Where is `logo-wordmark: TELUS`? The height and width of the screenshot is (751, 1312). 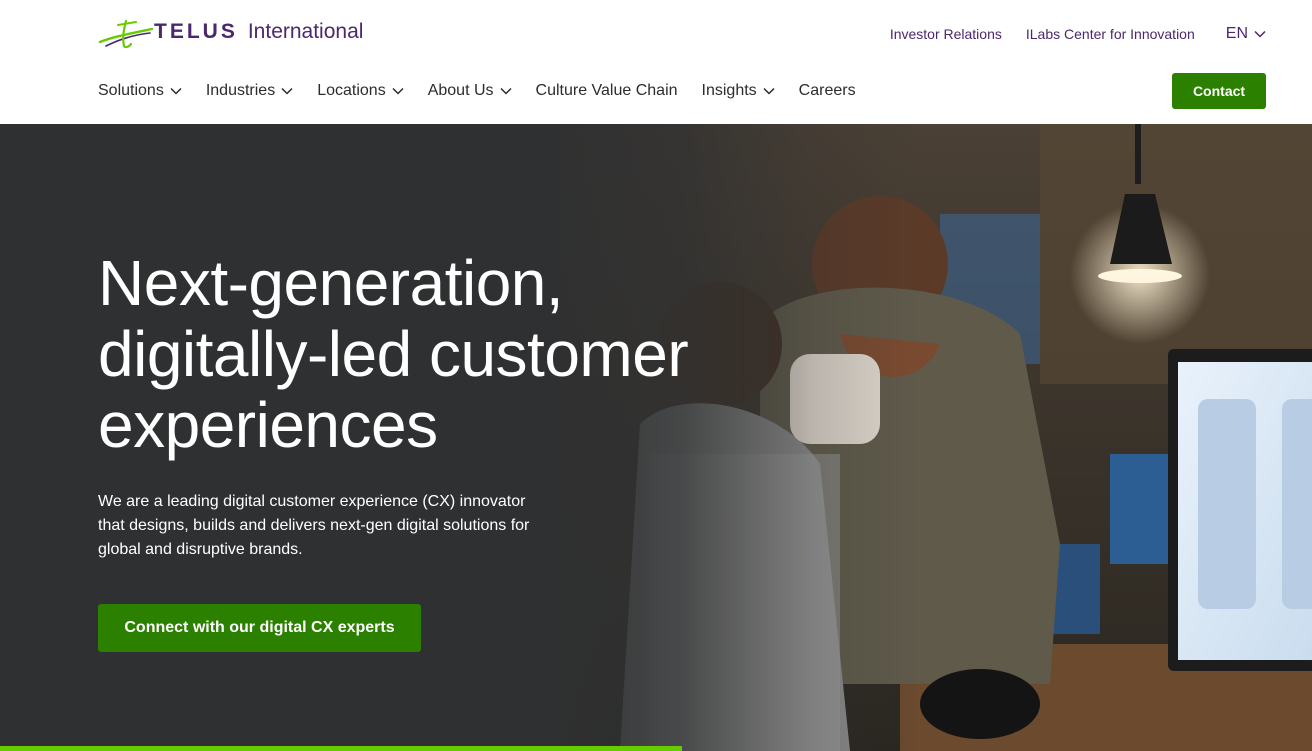 logo-wordmark: TELUS is located at coordinates (196, 31).